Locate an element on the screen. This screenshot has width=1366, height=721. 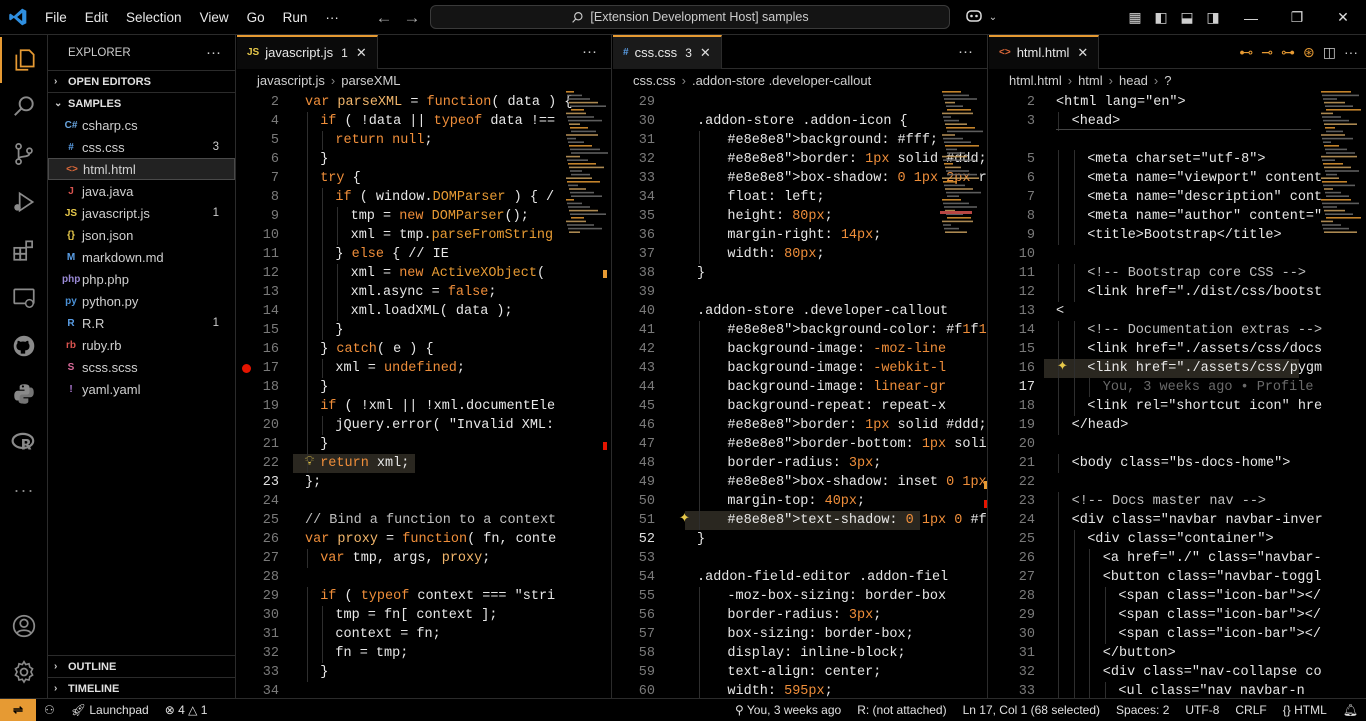
menu-item-selection: Selection is located at coordinates (154, 17).